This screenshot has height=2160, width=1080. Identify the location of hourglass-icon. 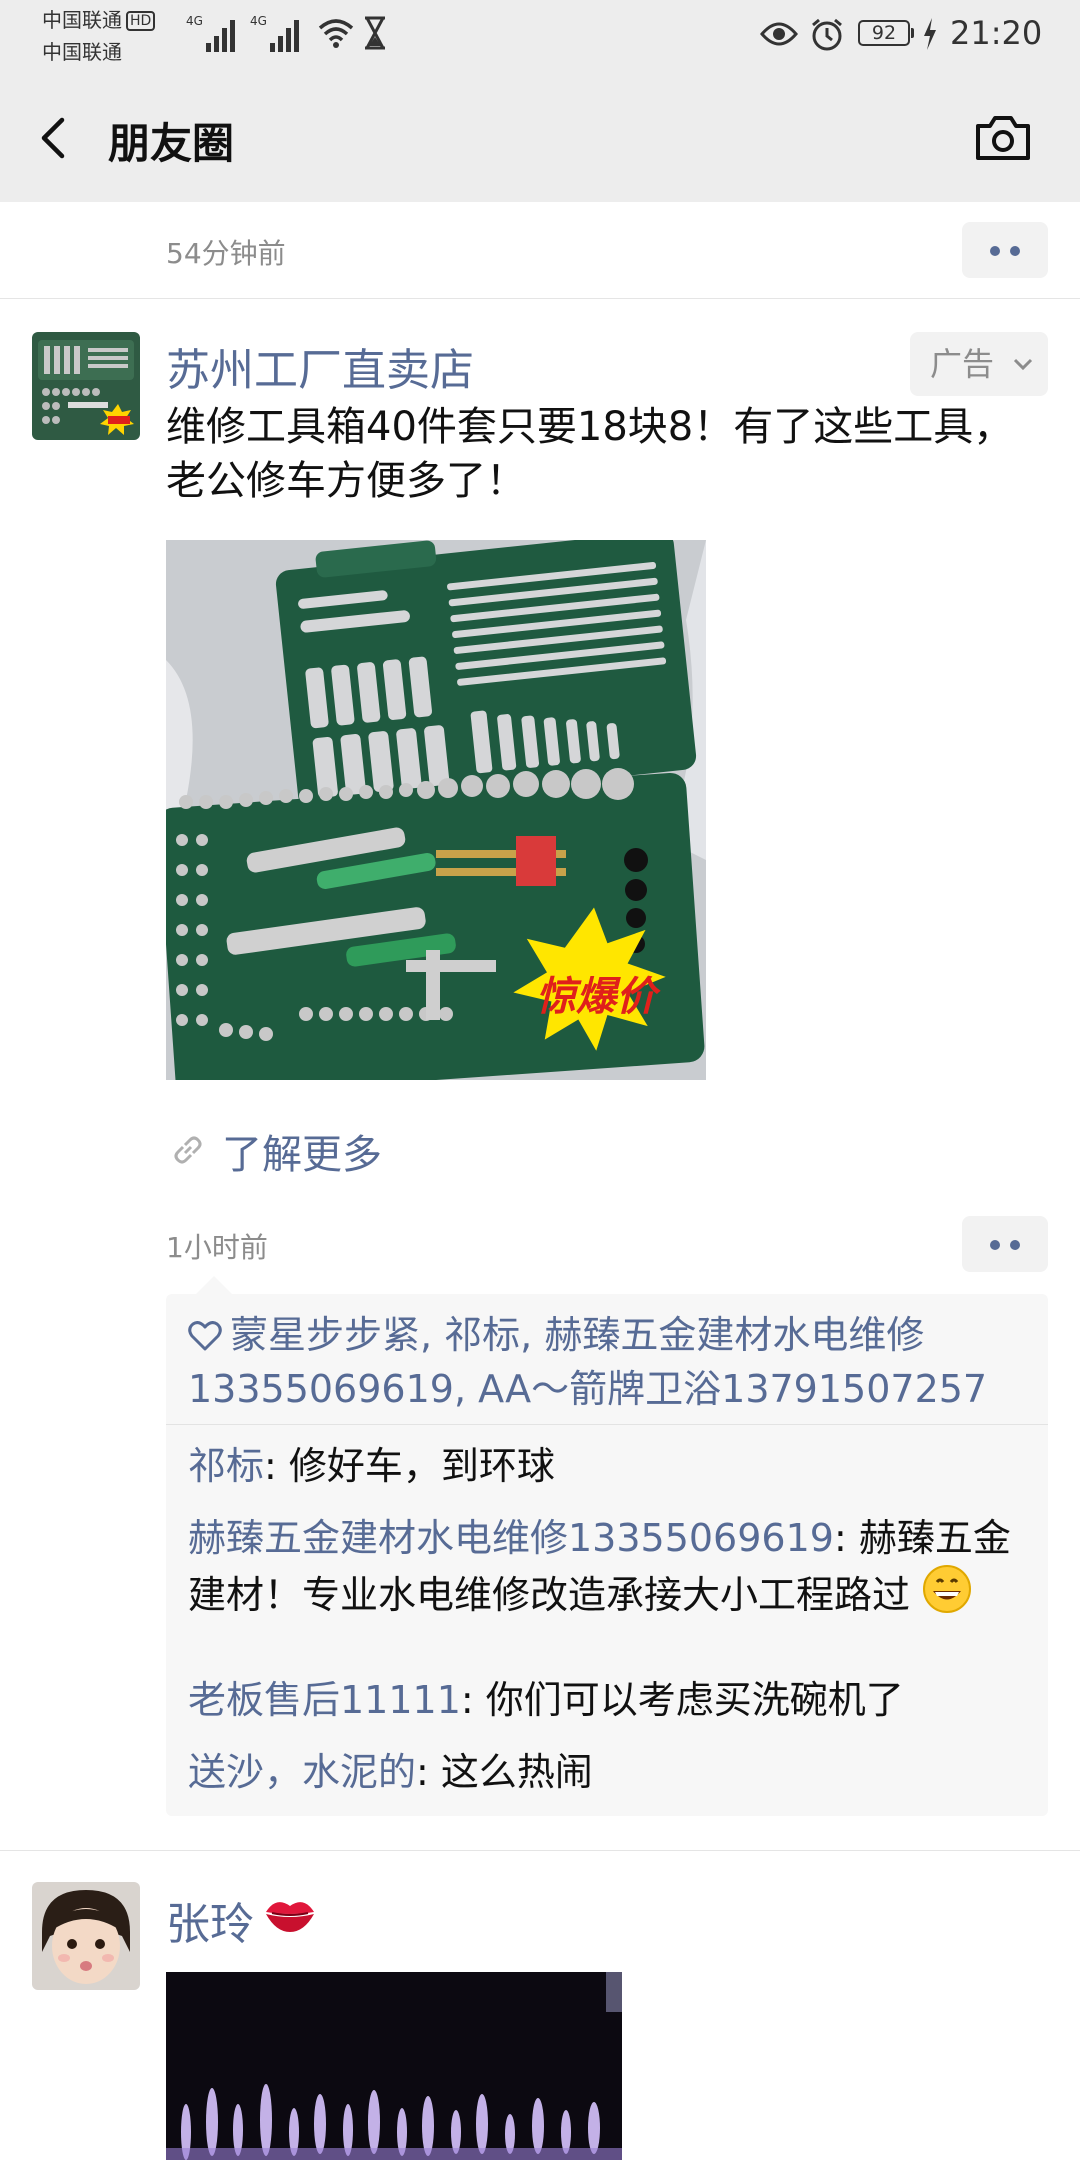
(375, 33).